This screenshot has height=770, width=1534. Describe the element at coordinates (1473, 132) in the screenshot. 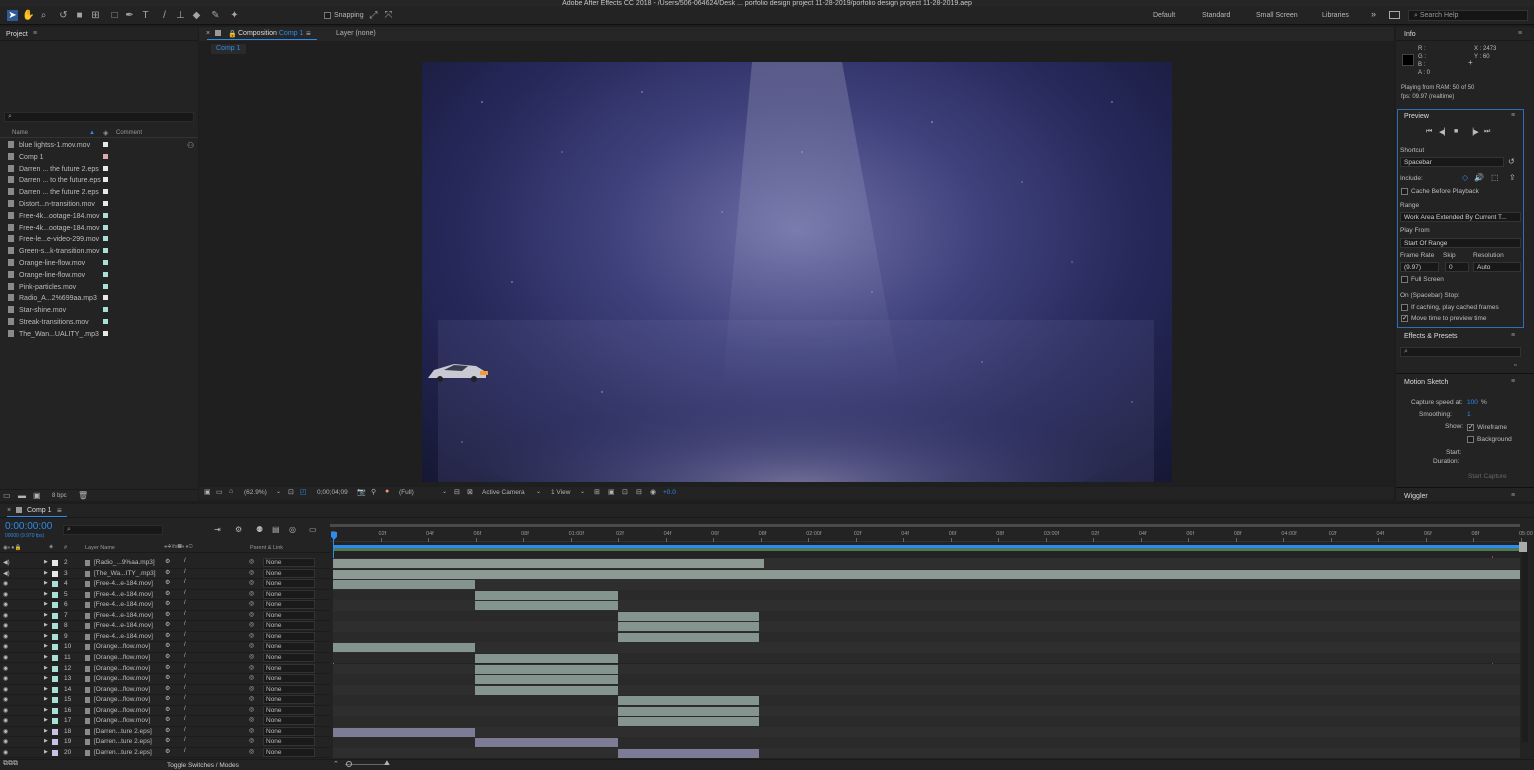

I see `next-frame-icon: ▕▶` at that location.